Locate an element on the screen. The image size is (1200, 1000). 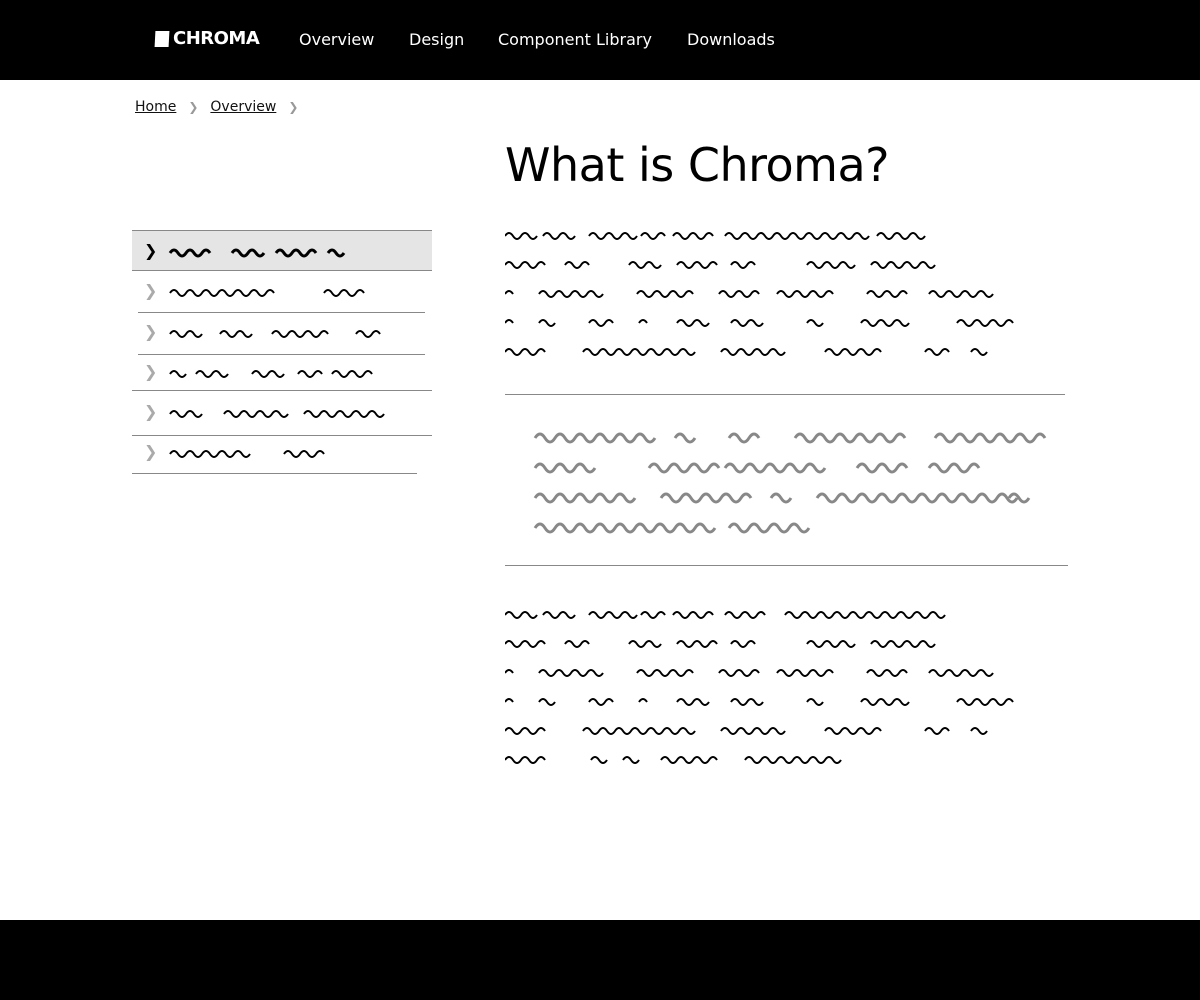
sidebar-item-active: ❯ is located at coordinates (282, 250).